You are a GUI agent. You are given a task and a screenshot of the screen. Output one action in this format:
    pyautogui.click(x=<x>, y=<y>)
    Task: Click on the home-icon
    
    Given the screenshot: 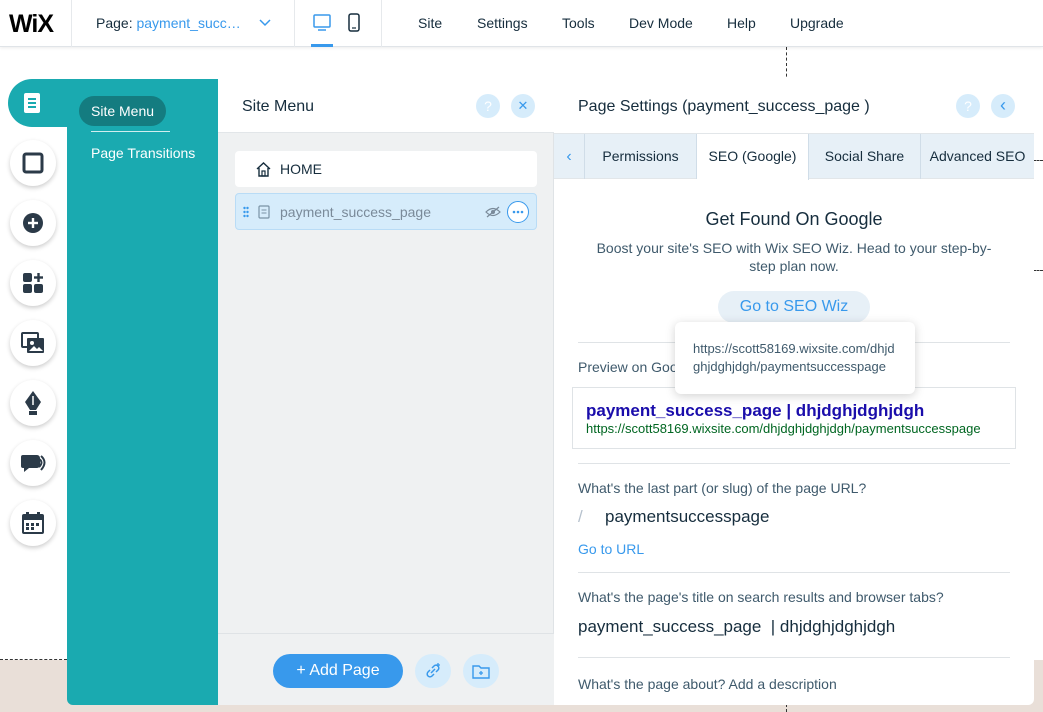 What is the action you would take?
    pyautogui.click(x=263, y=169)
    